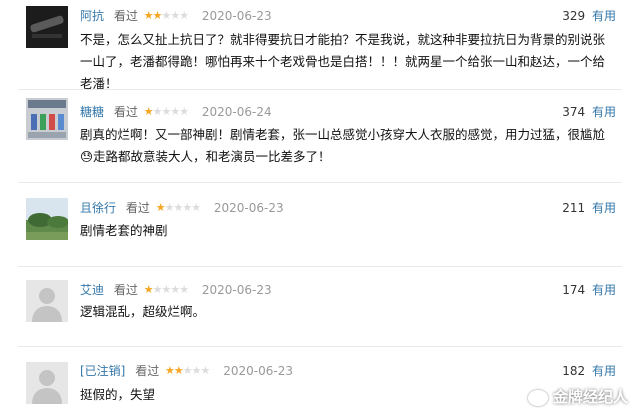  I want to click on vote-box: 211 有用, so click(589, 209).